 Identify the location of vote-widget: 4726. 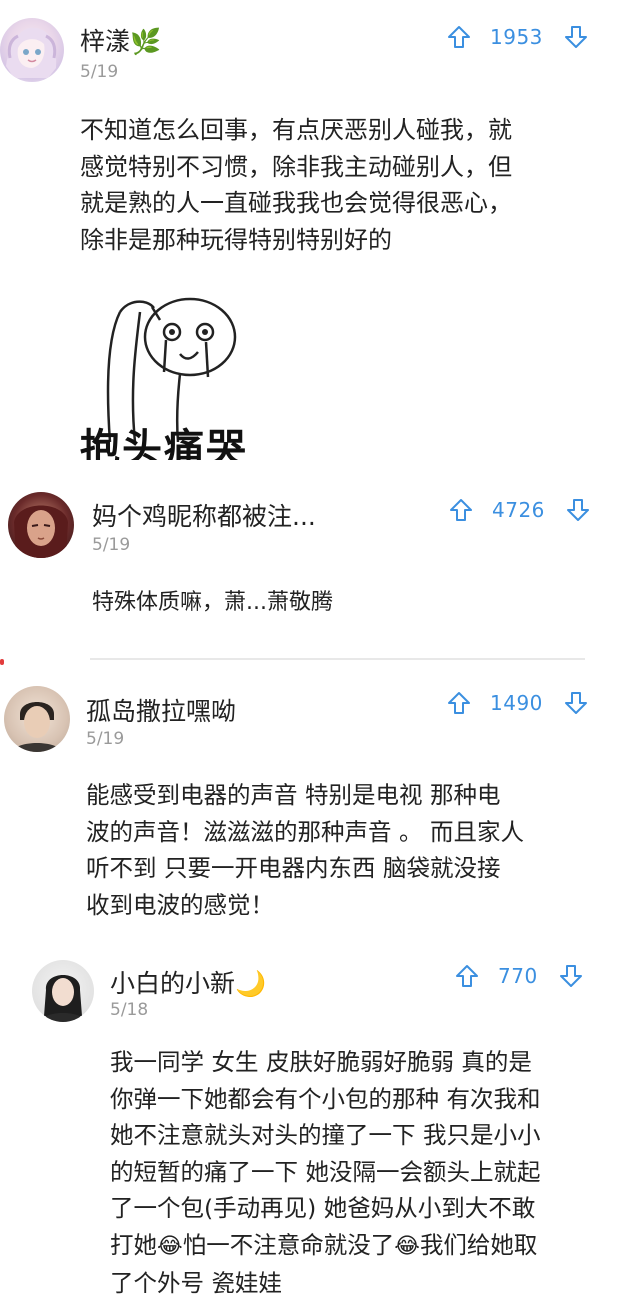
(519, 510).